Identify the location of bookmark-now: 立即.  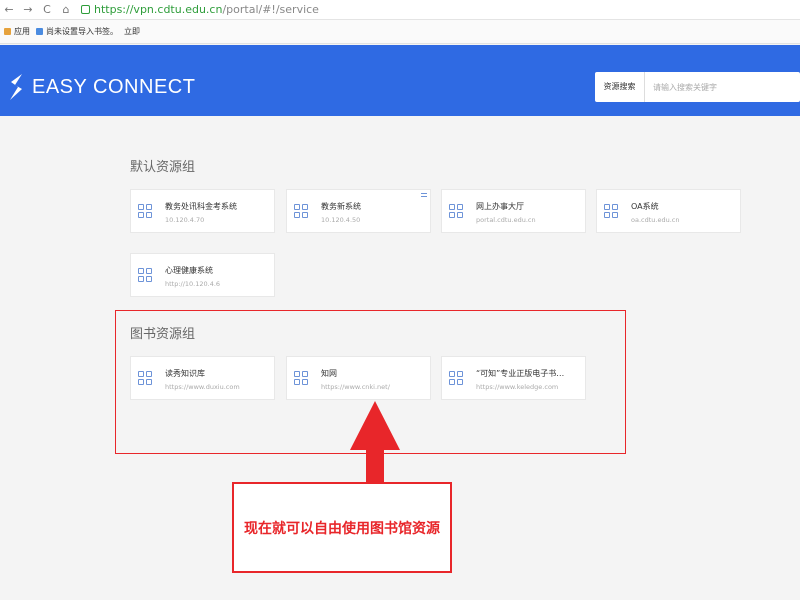
(132, 31).